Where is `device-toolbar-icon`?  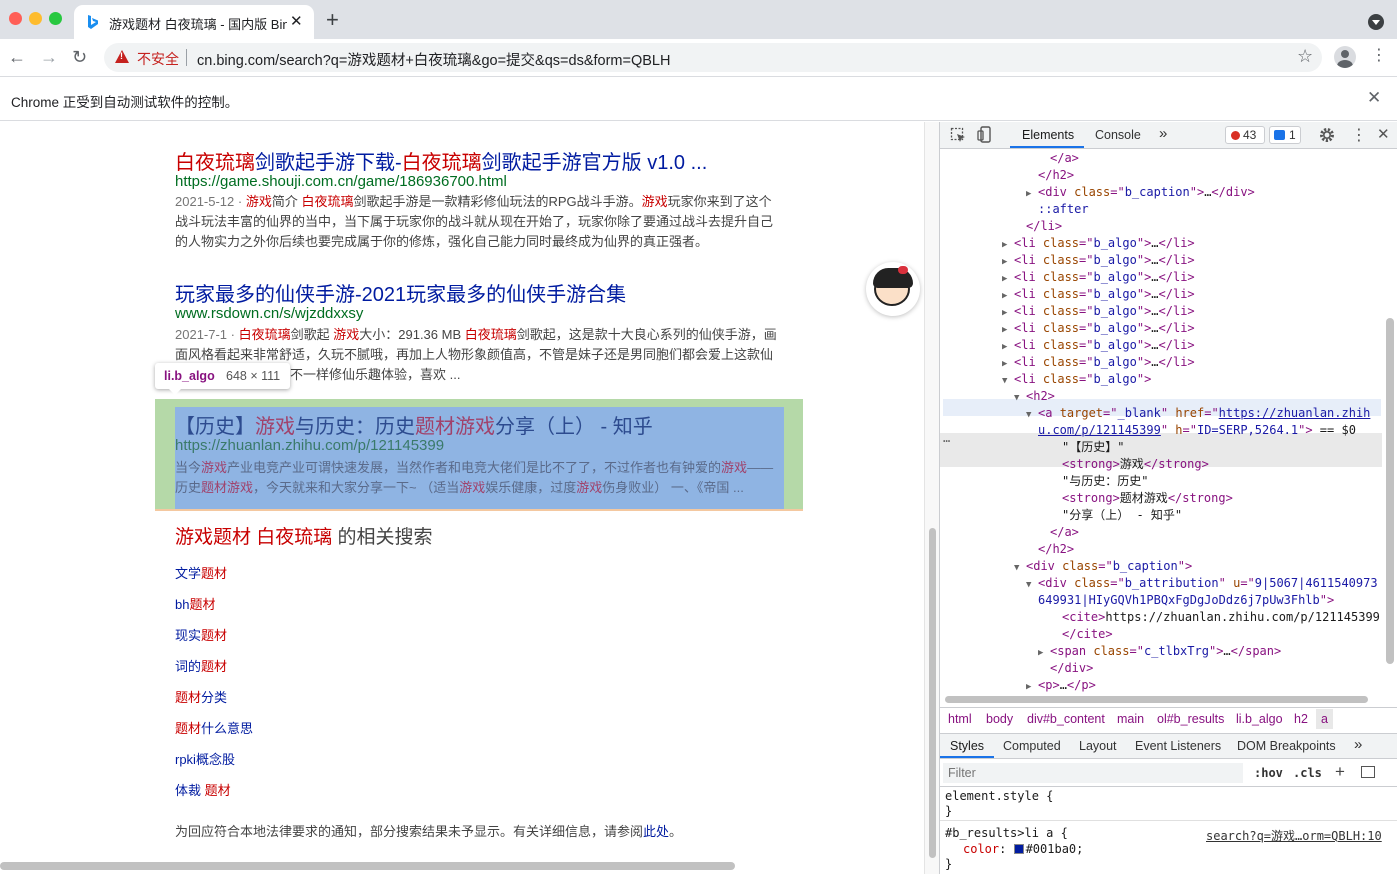
device-toolbar-icon is located at coordinates (985, 135).